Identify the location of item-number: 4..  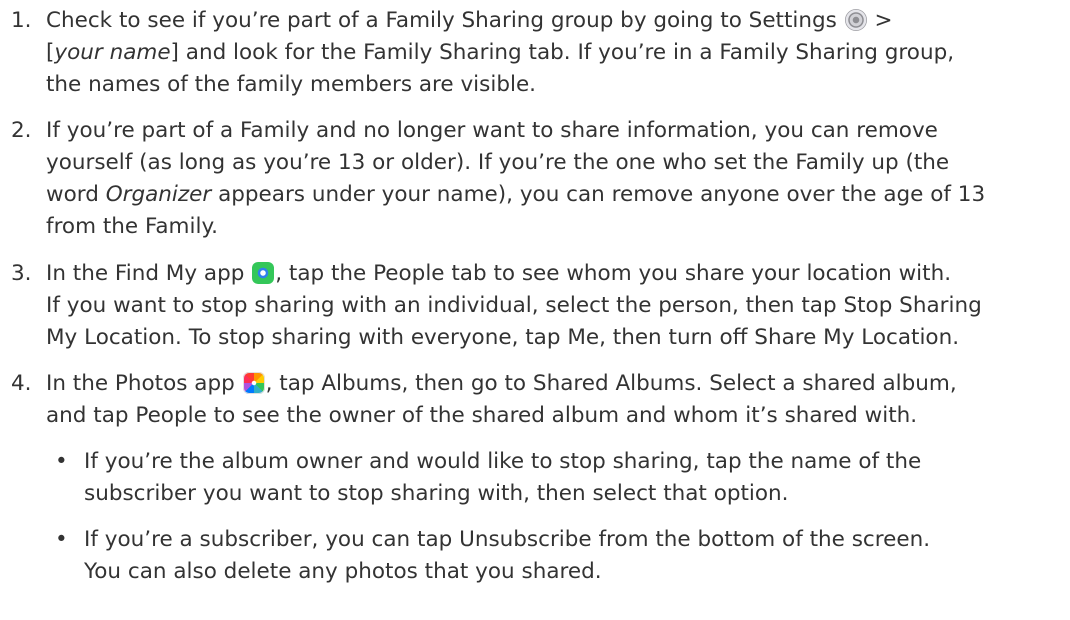
(21, 383).